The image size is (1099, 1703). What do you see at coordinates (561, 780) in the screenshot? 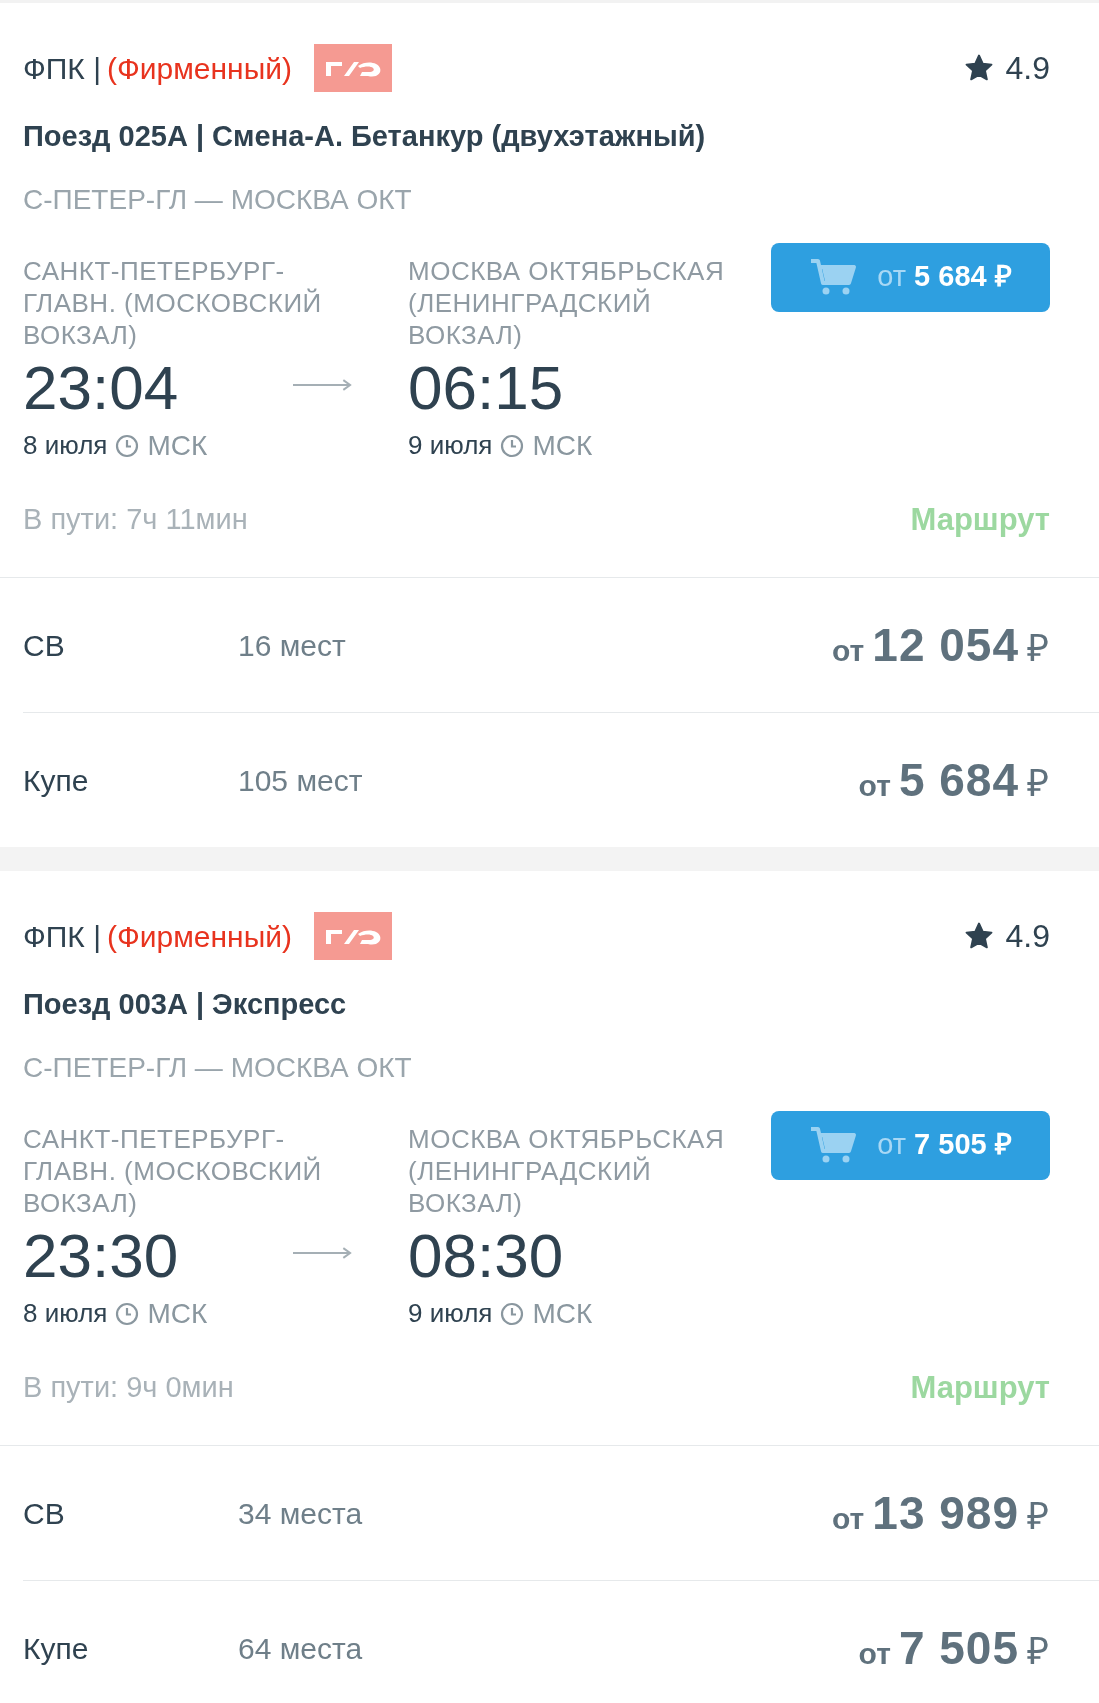
I see `class-row: Купе 105 мест от 5 684 ₽` at bounding box center [561, 780].